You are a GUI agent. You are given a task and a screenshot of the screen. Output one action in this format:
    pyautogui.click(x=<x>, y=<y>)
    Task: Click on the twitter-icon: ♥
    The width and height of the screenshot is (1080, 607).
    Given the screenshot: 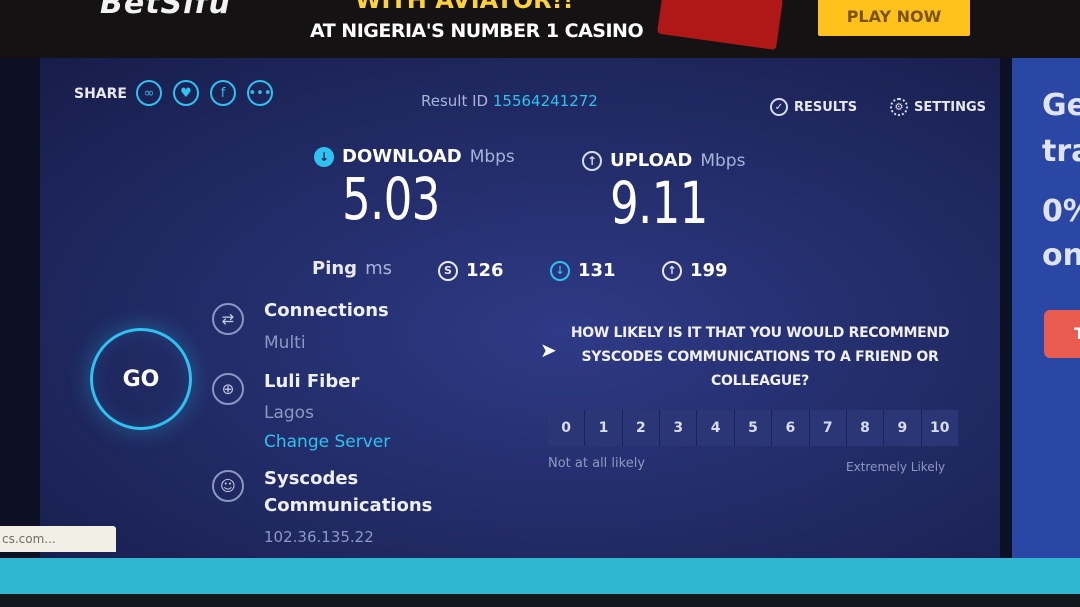 What is the action you would take?
    pyautogui.click(x=186, y=93)
    